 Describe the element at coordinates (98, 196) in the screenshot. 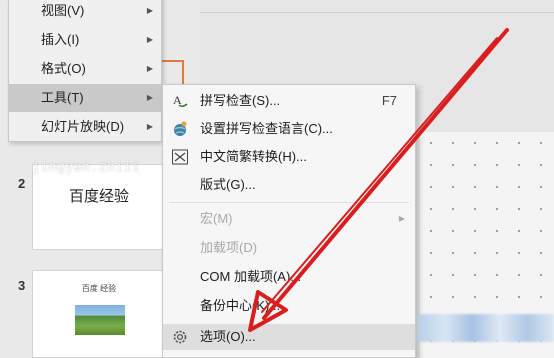

I see `slide-2-title: 百度经验` at that location.